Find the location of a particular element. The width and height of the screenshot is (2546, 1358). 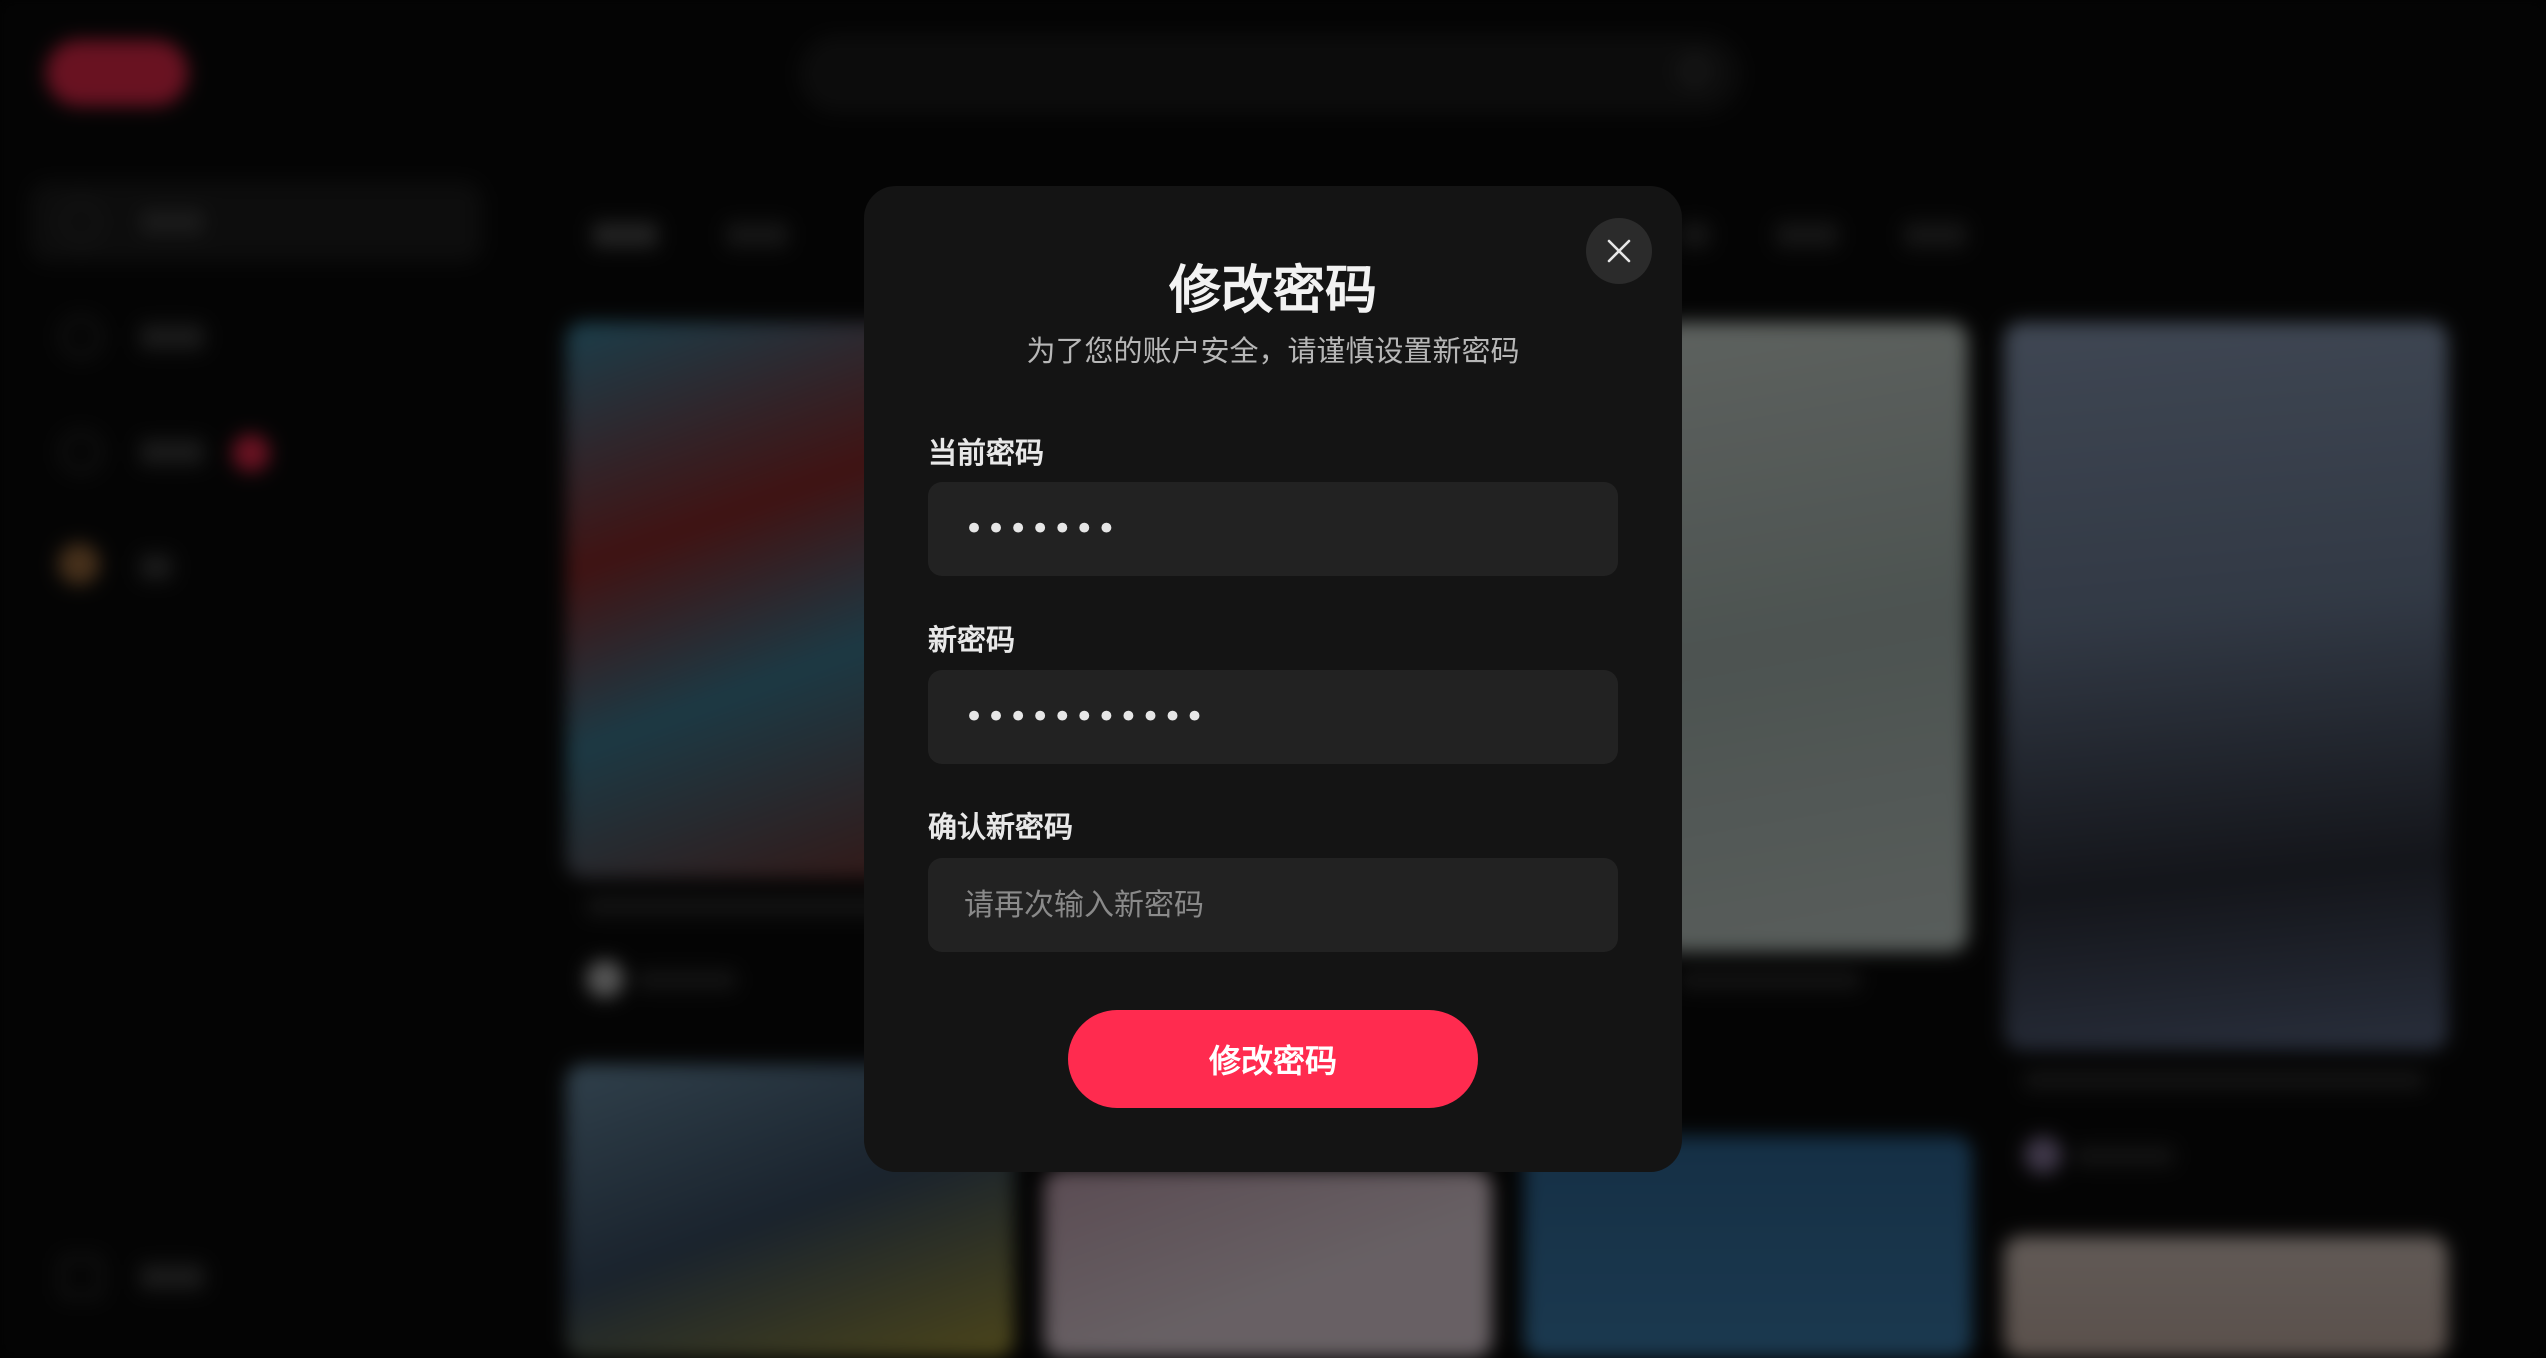

dialog-title: 修改密码 is located at coordinates (1272, 291).